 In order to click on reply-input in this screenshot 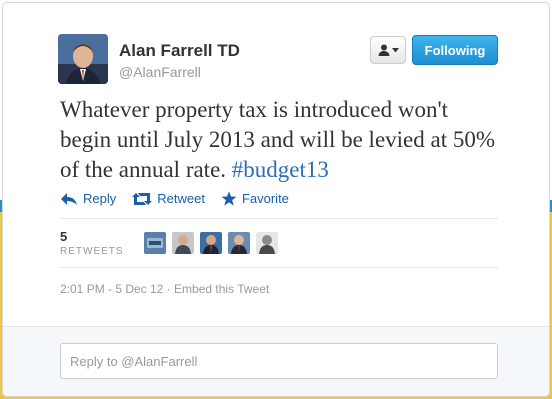, I will do `click(279, 361)`.